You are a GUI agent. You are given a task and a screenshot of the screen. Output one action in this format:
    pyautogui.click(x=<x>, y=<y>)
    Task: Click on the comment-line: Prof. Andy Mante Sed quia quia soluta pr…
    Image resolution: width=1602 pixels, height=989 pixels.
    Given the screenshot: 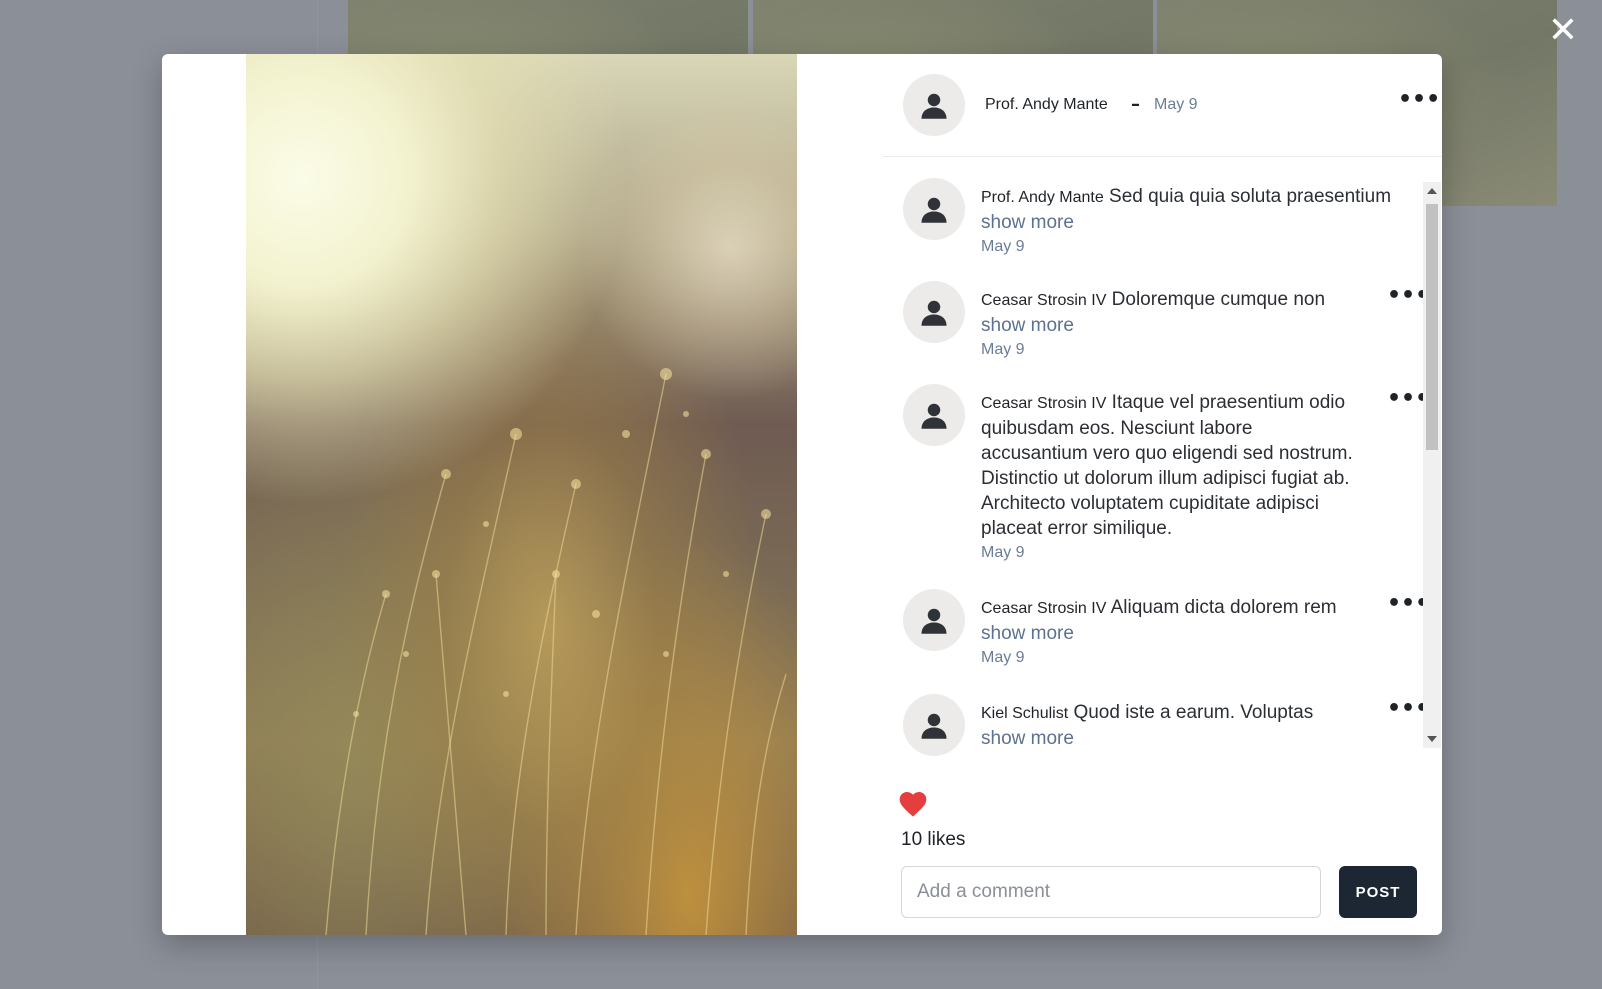 What is the action you would take?
    pyautogui.click(x=1198, y=197)
    